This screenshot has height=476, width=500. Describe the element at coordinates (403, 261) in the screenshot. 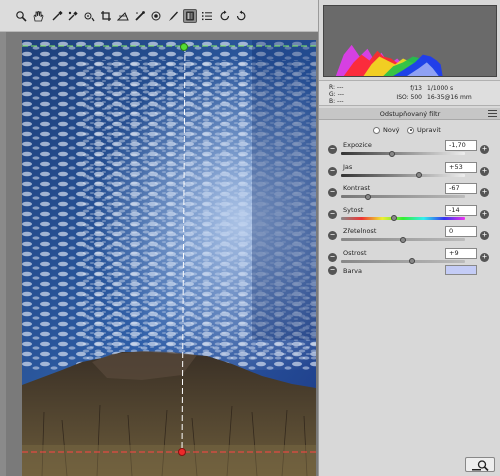

I see `ostrost-slider-track` at that location.